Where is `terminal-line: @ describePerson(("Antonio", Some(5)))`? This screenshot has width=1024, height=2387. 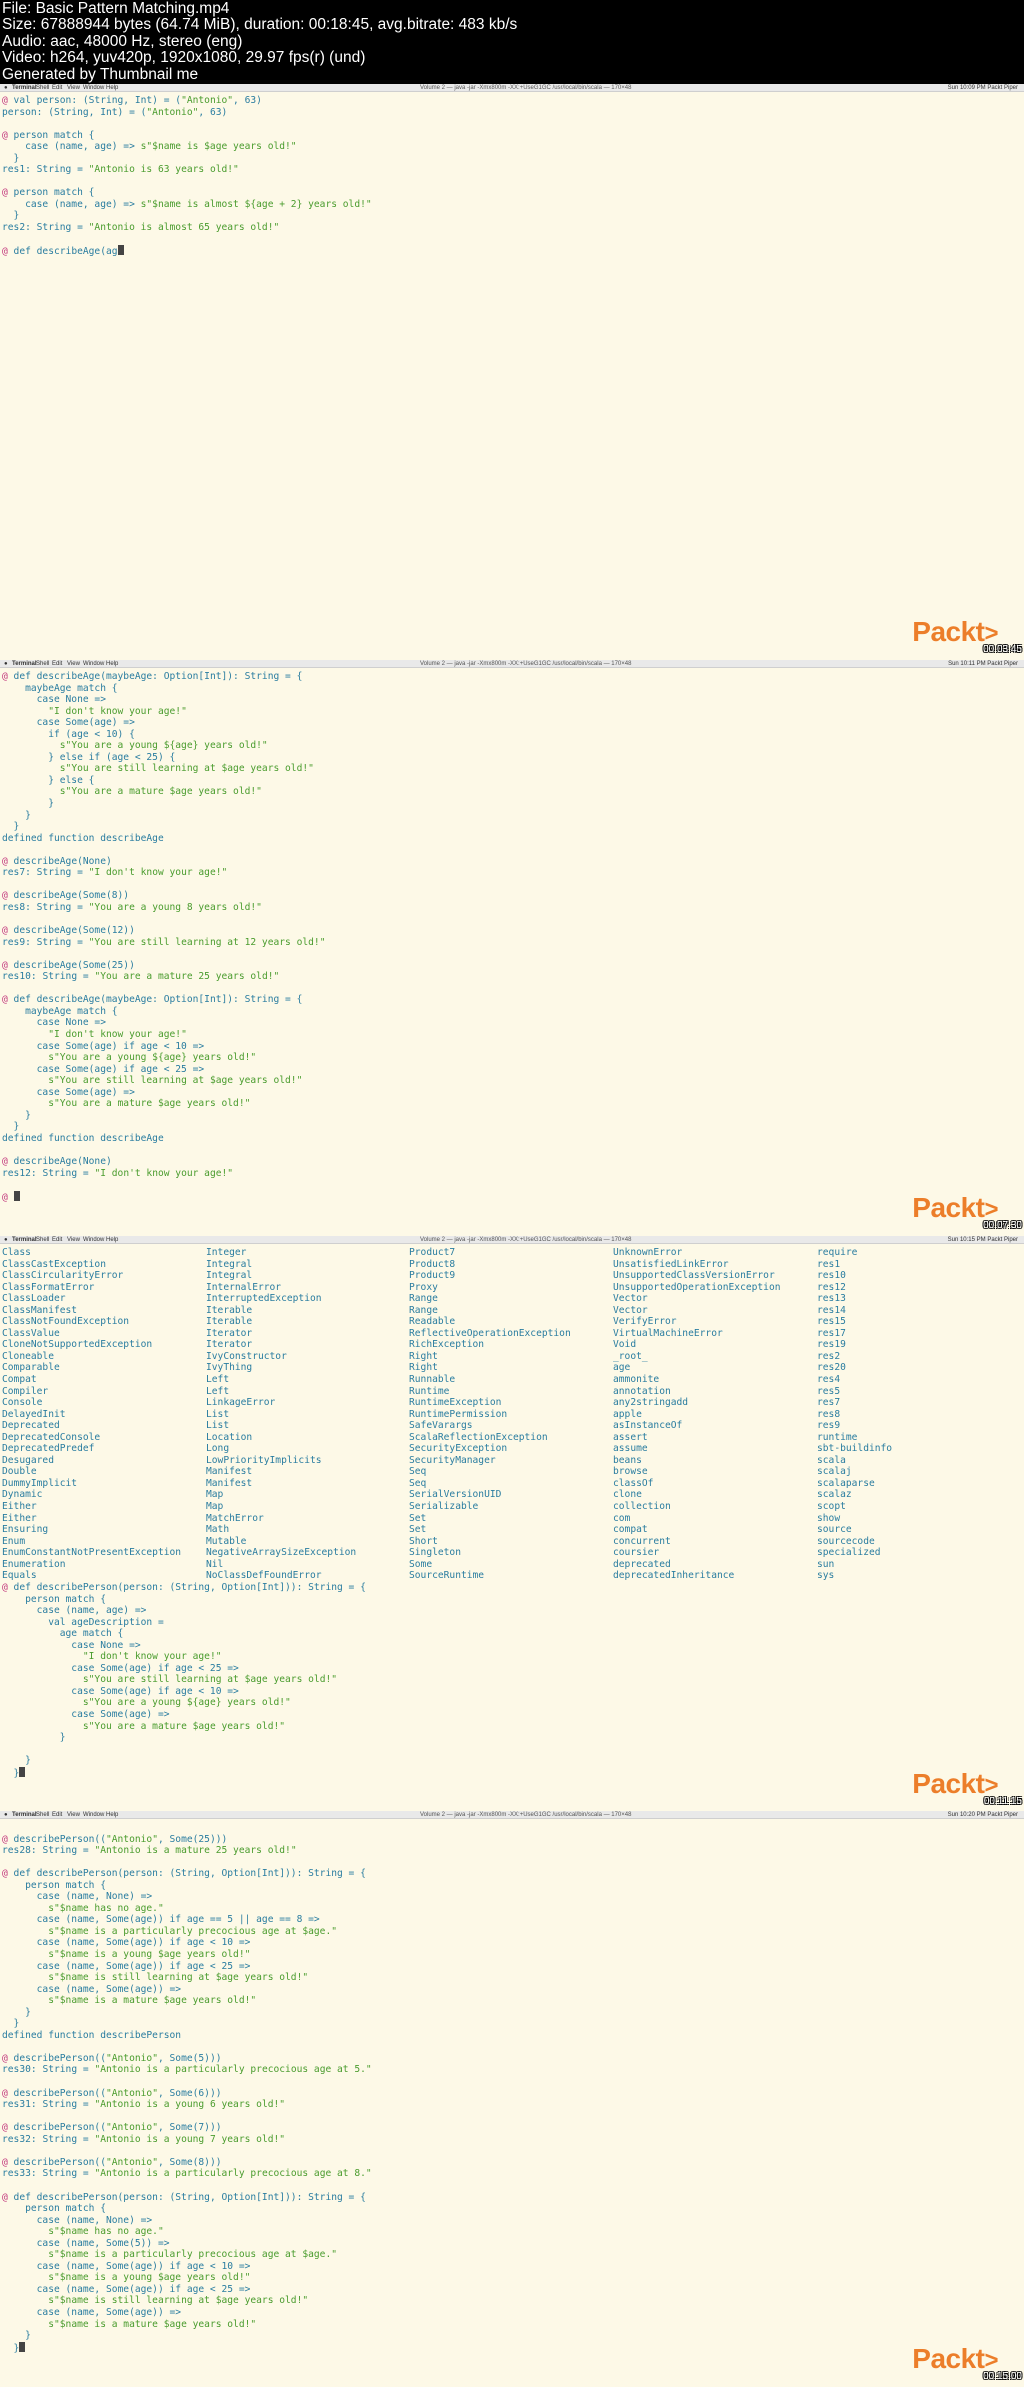
terminal-line: @ describePerson(("Antonio", Some(5))) is located at coordinates (112, 2058).